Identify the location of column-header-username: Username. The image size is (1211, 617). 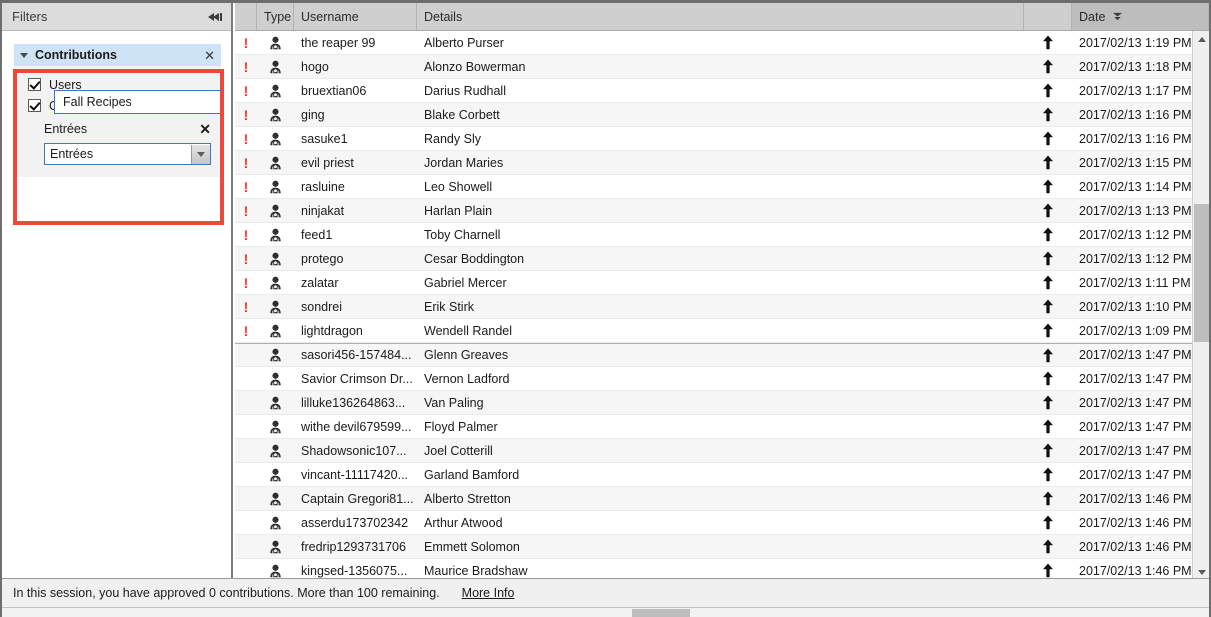
(355, 16).